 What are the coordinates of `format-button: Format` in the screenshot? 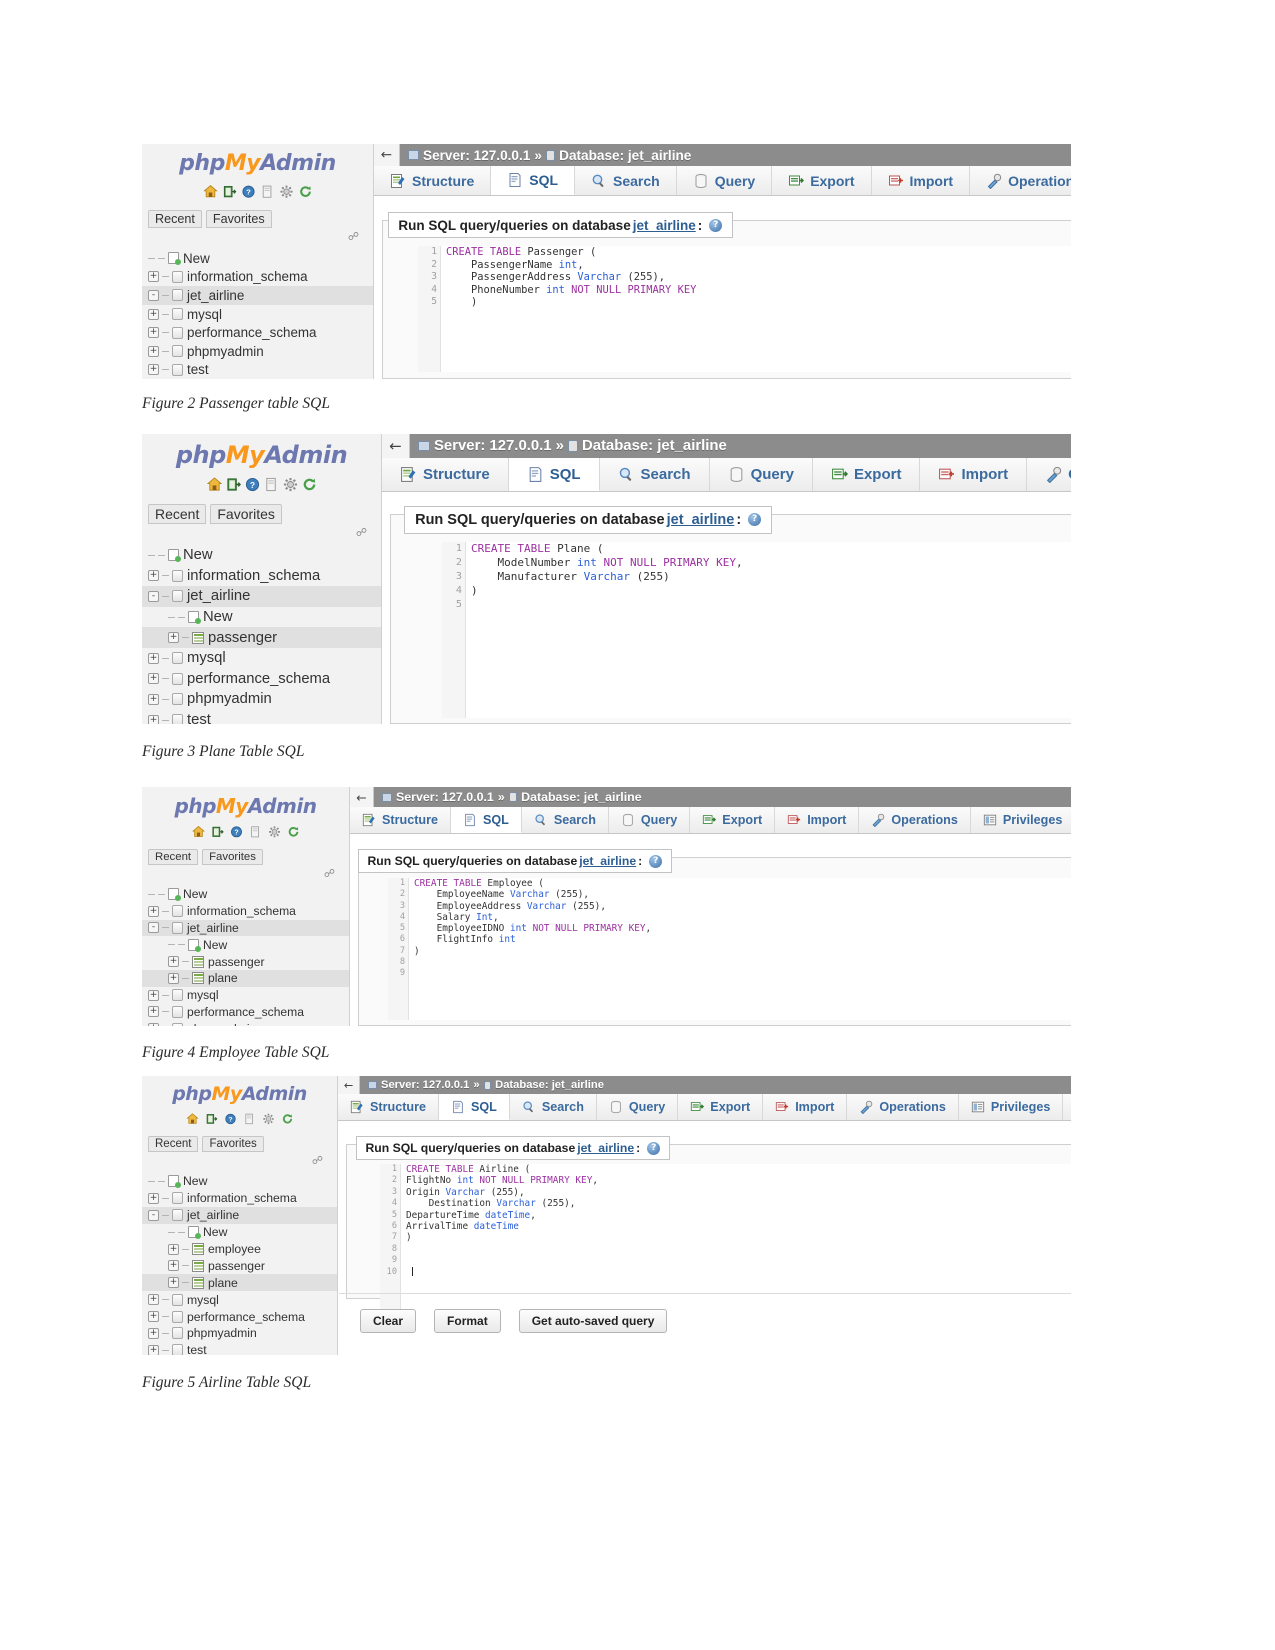 It's located at (467, 1321).